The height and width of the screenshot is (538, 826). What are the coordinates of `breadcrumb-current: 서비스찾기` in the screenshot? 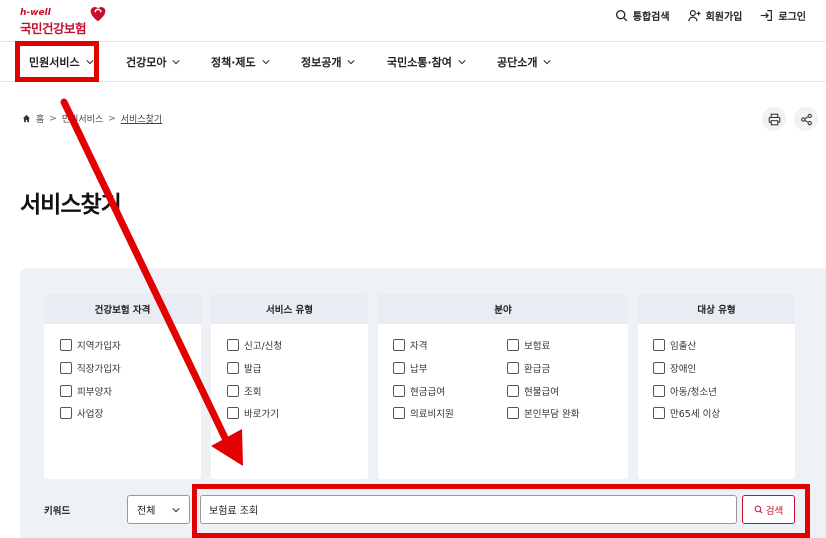 It's located at (141, 118).